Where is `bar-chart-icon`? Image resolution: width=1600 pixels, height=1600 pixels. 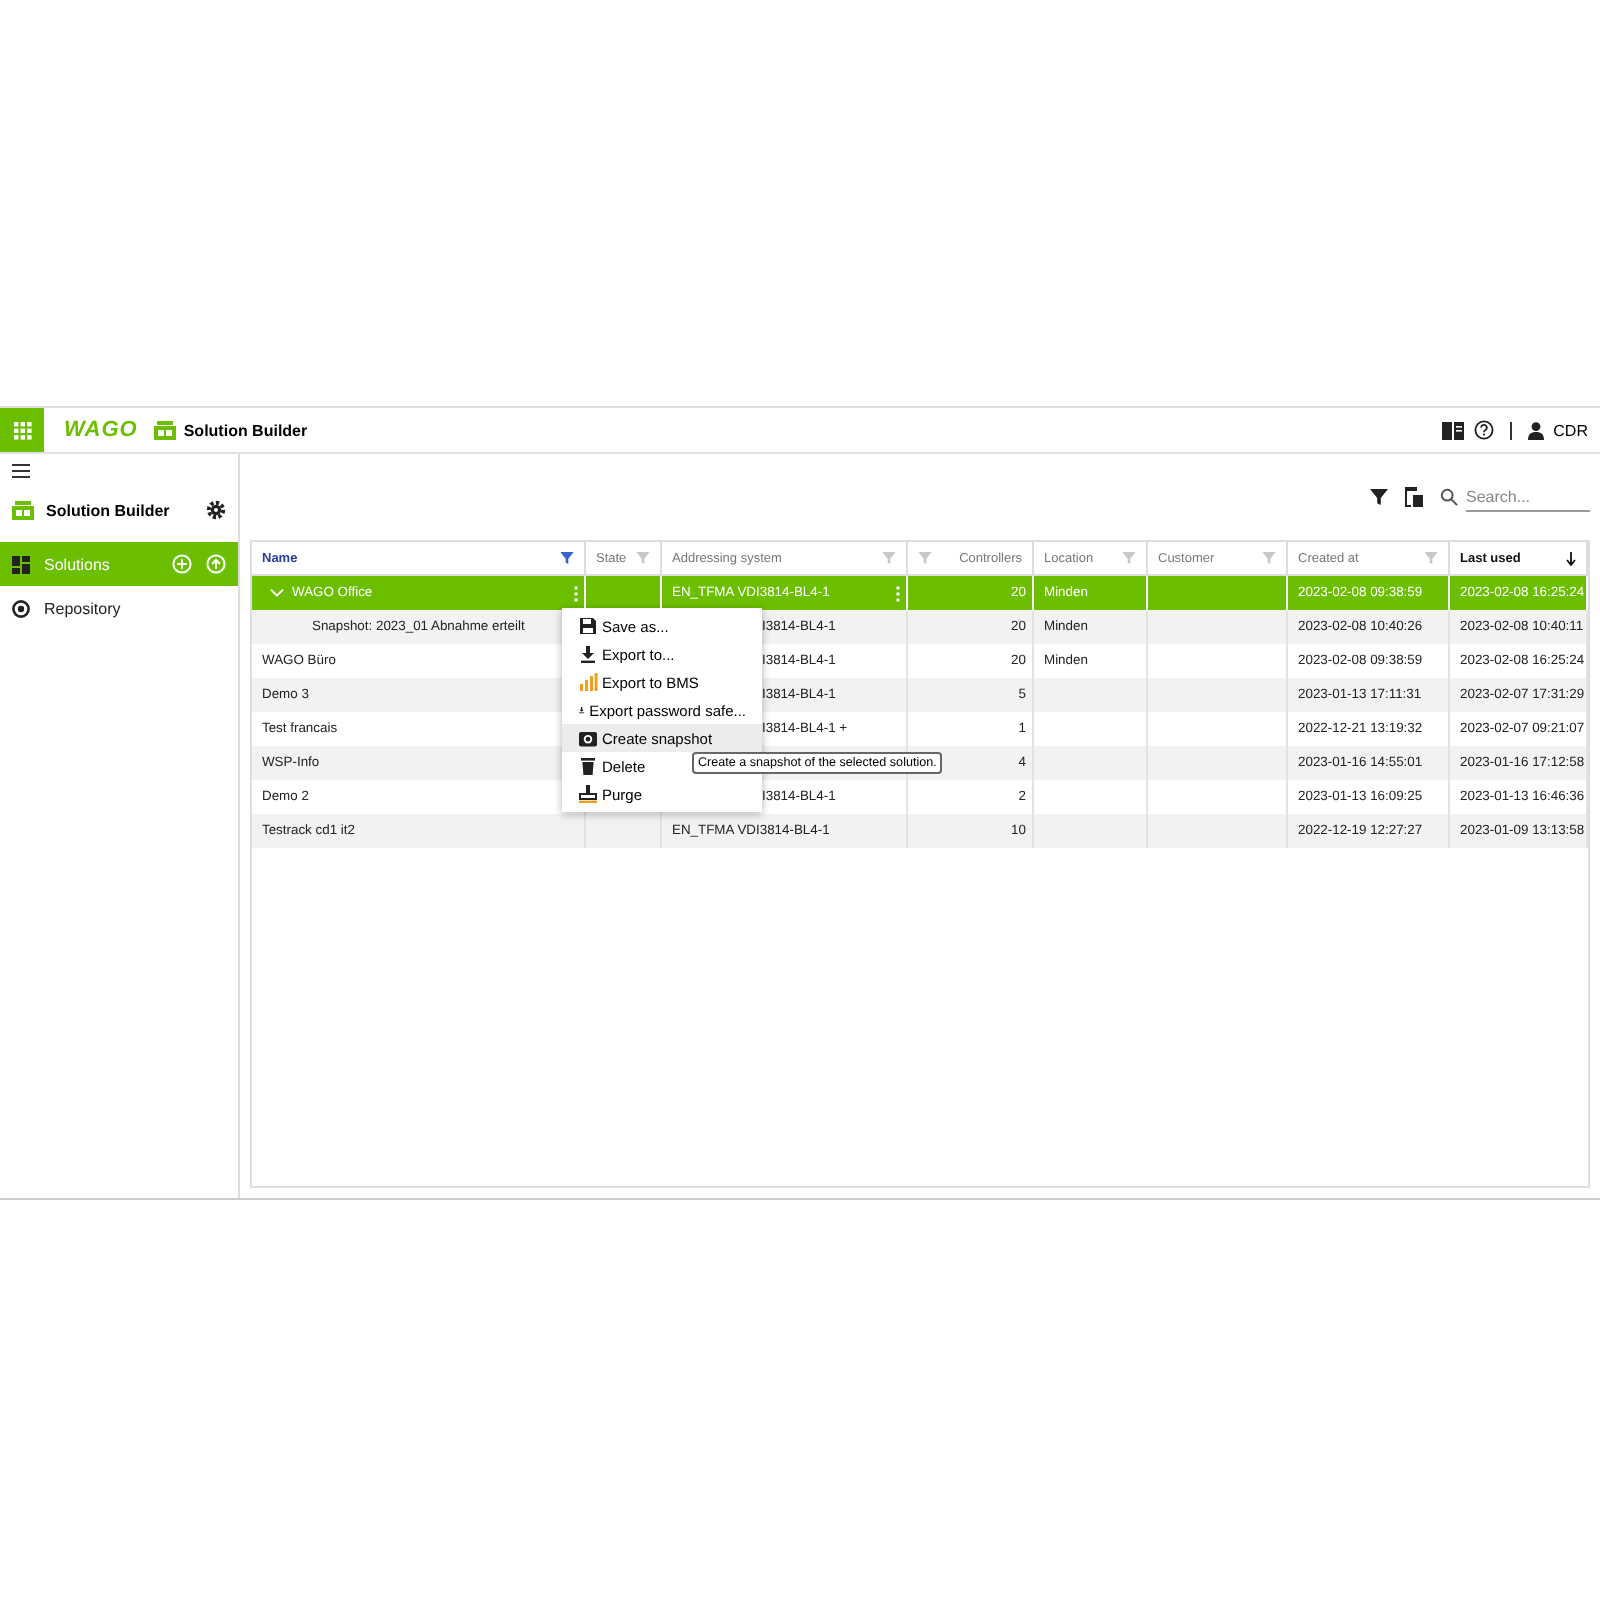
bar-chart-icon is located at coordinates (588, 682).